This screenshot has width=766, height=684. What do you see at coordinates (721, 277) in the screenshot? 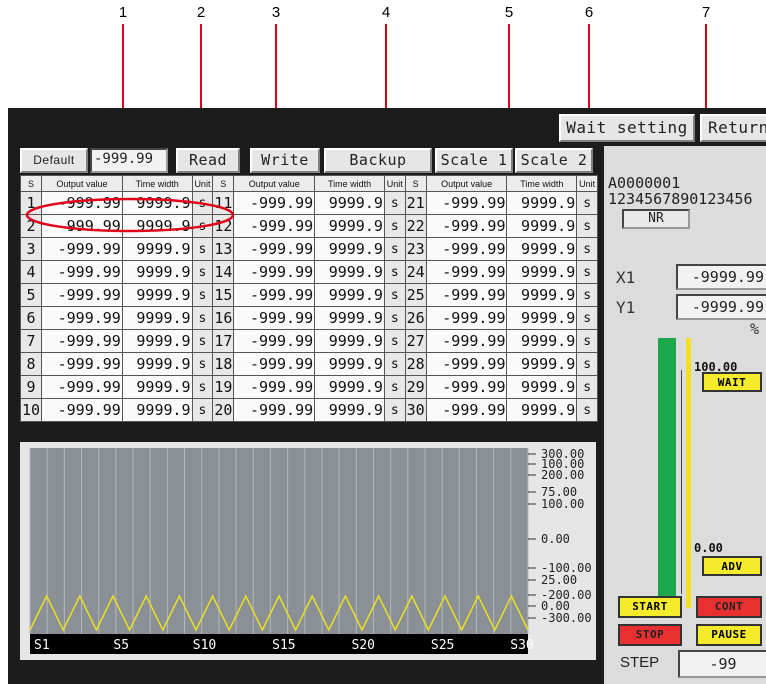
I see `x1-value-field: -9999.99` at bounding box center [721, 277].